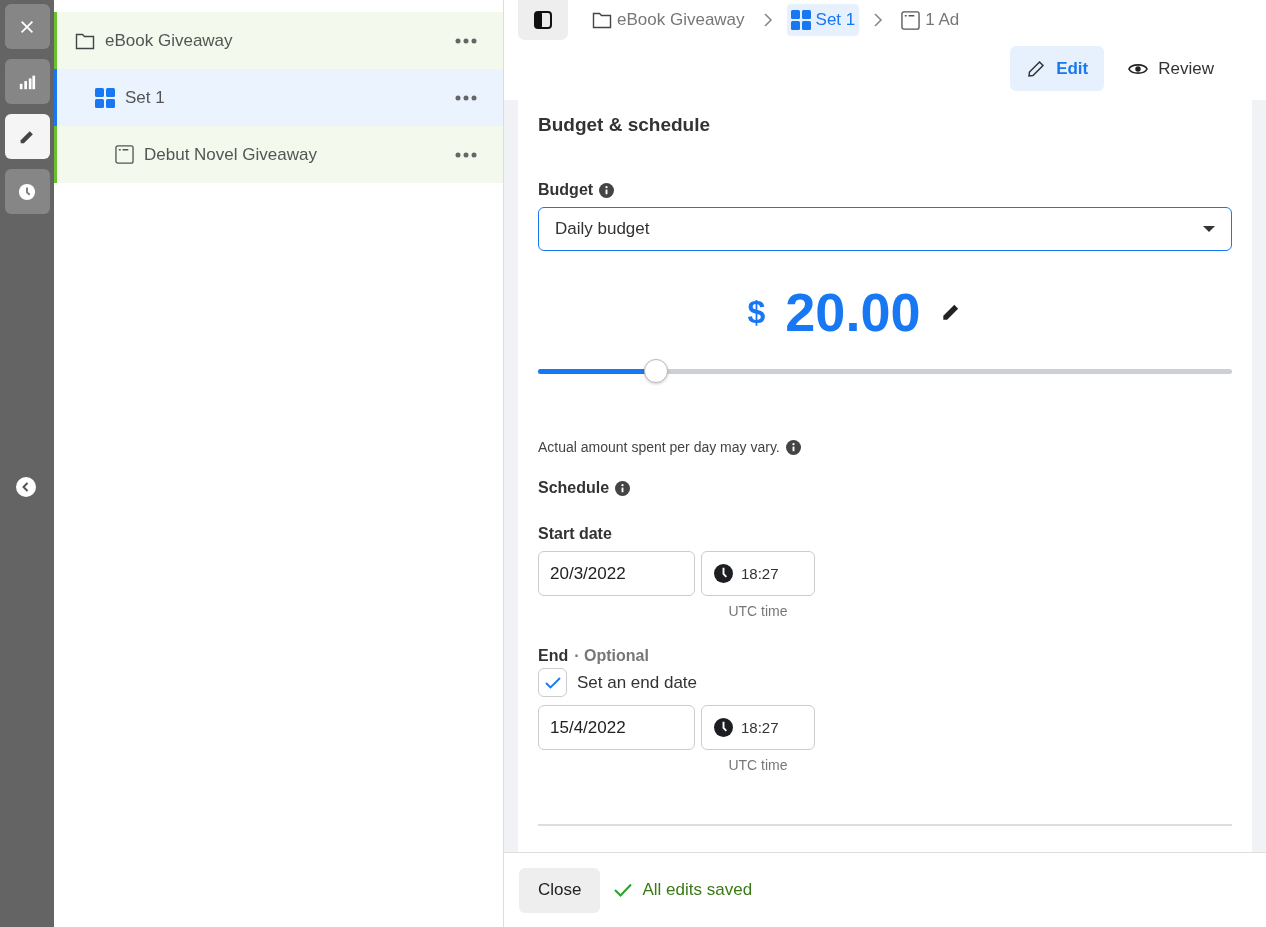  Describe the element at coordinates (616, 727) in the screenshot. I see `end-date-field: 15/4/2022` at that location.